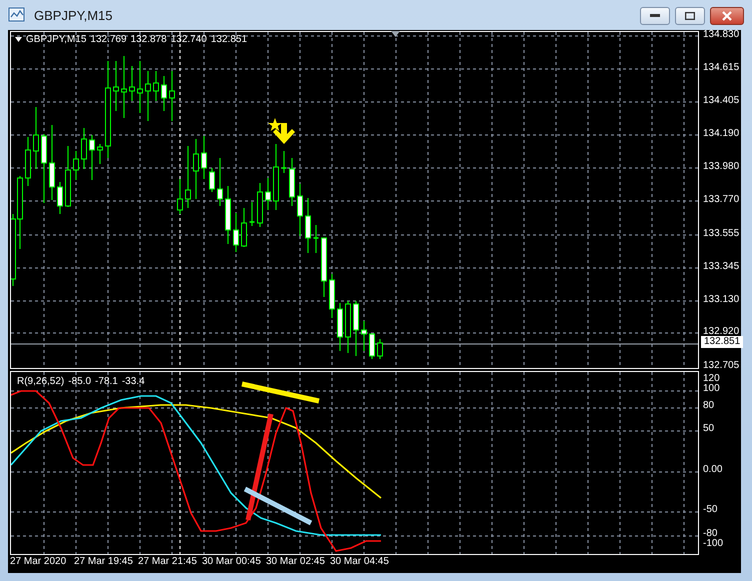  Describe the element at coordinates (721, 331) in the screenshot. I see `price-label: 132.920` at that location.